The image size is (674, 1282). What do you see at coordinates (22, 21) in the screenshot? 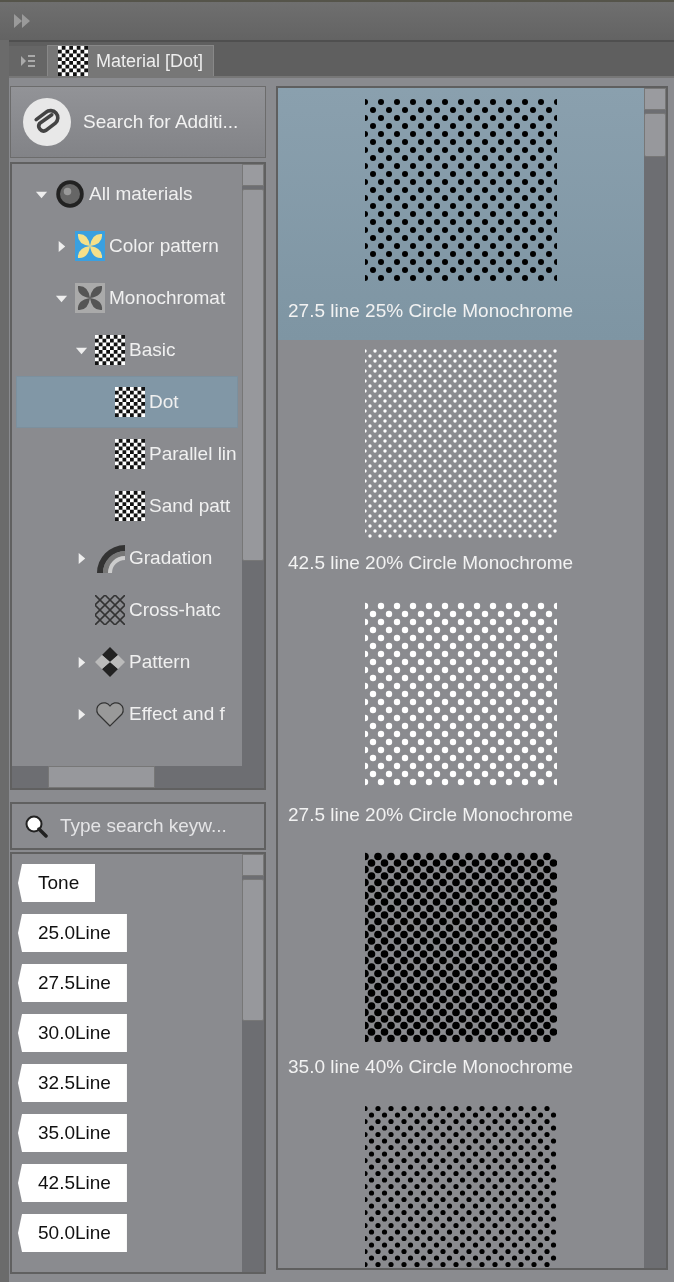
I see `expand-icon` at bounding box center [22, 21].